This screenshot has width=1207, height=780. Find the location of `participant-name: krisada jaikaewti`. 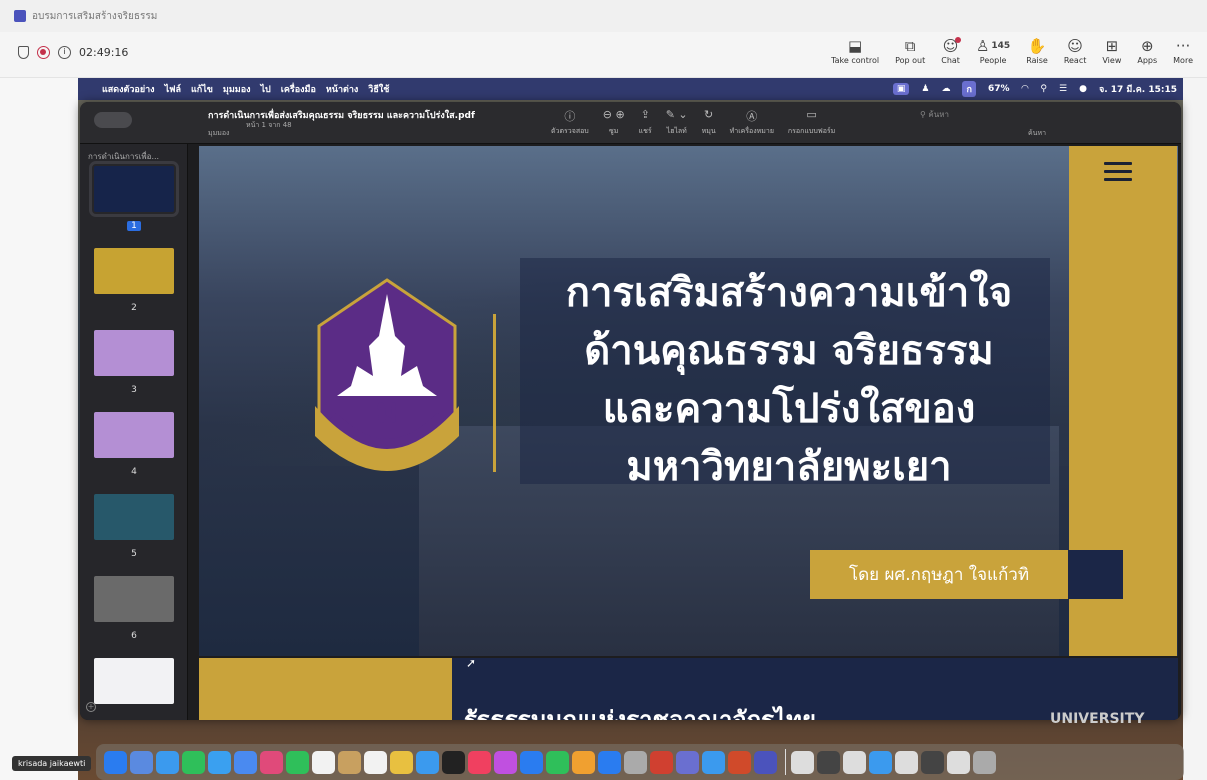

participant-name: krisada jaikaewti is located at coordinates (52, 763).